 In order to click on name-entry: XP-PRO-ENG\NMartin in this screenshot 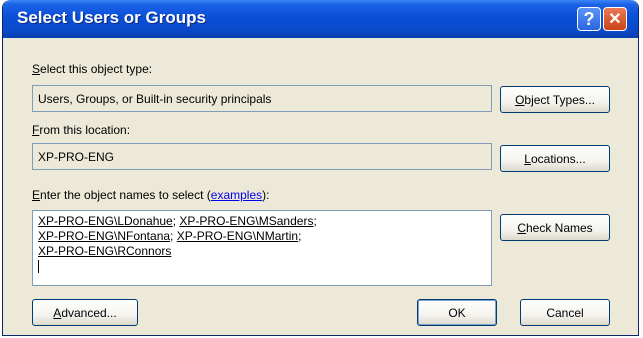, I will do `click(237, 236)`.